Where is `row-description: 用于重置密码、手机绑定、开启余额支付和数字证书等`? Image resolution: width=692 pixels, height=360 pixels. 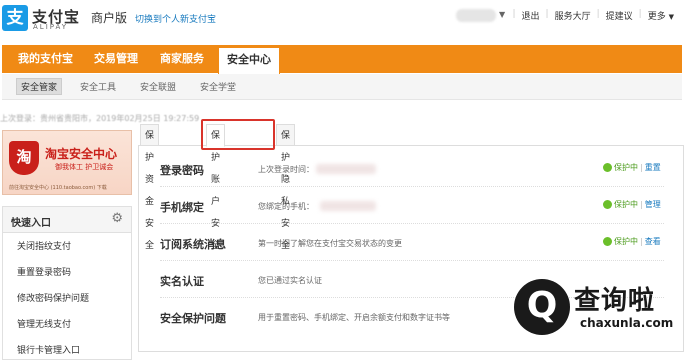
row-description: 用于重置密码、手机绑定、开启余额支付和数字证书等 is located at coordinates (354, 317).